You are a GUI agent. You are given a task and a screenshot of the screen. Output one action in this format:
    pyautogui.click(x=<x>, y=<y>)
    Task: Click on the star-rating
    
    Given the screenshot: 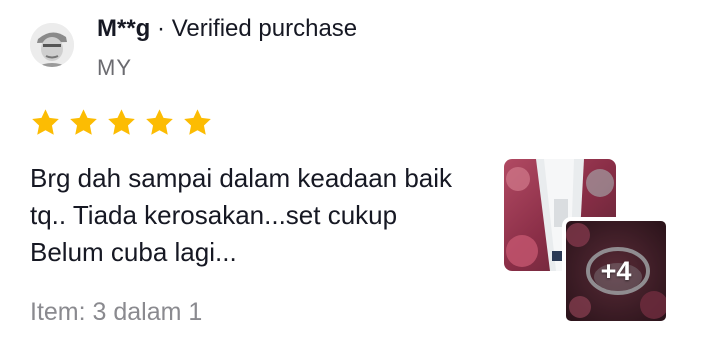 What is the action you would take?
    pyautogui.click(x=121, y=122)
    